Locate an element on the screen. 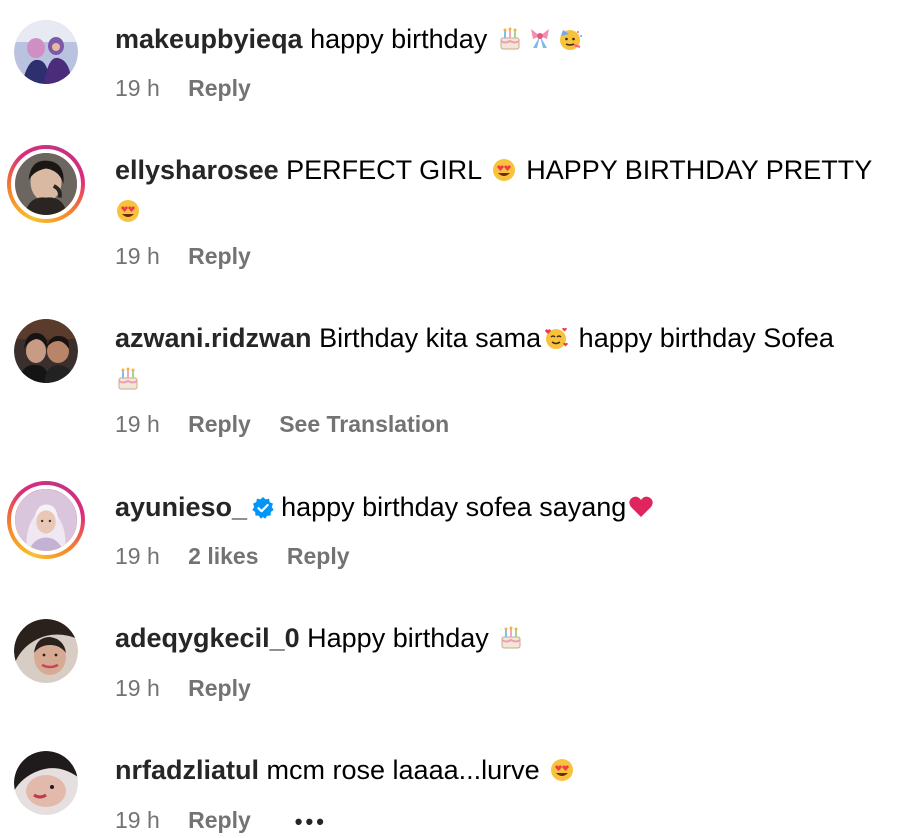  comment-body: adeqygkecil_0 Happy birthday is located at coordinates (501, 640).